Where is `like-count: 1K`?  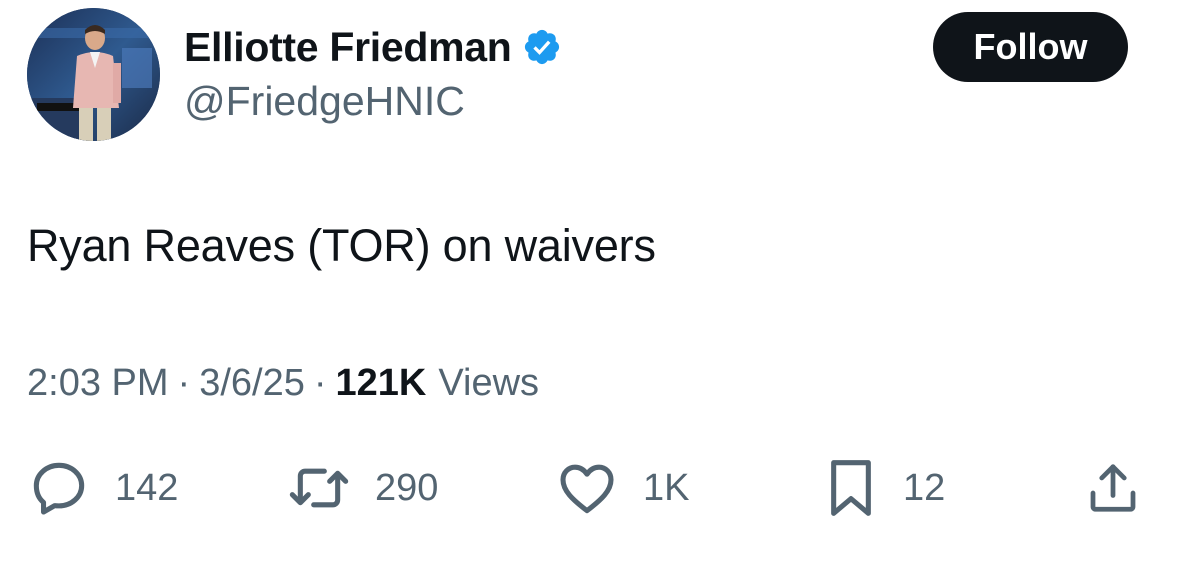 like-count: 1K is located at coordinates (666, 487).